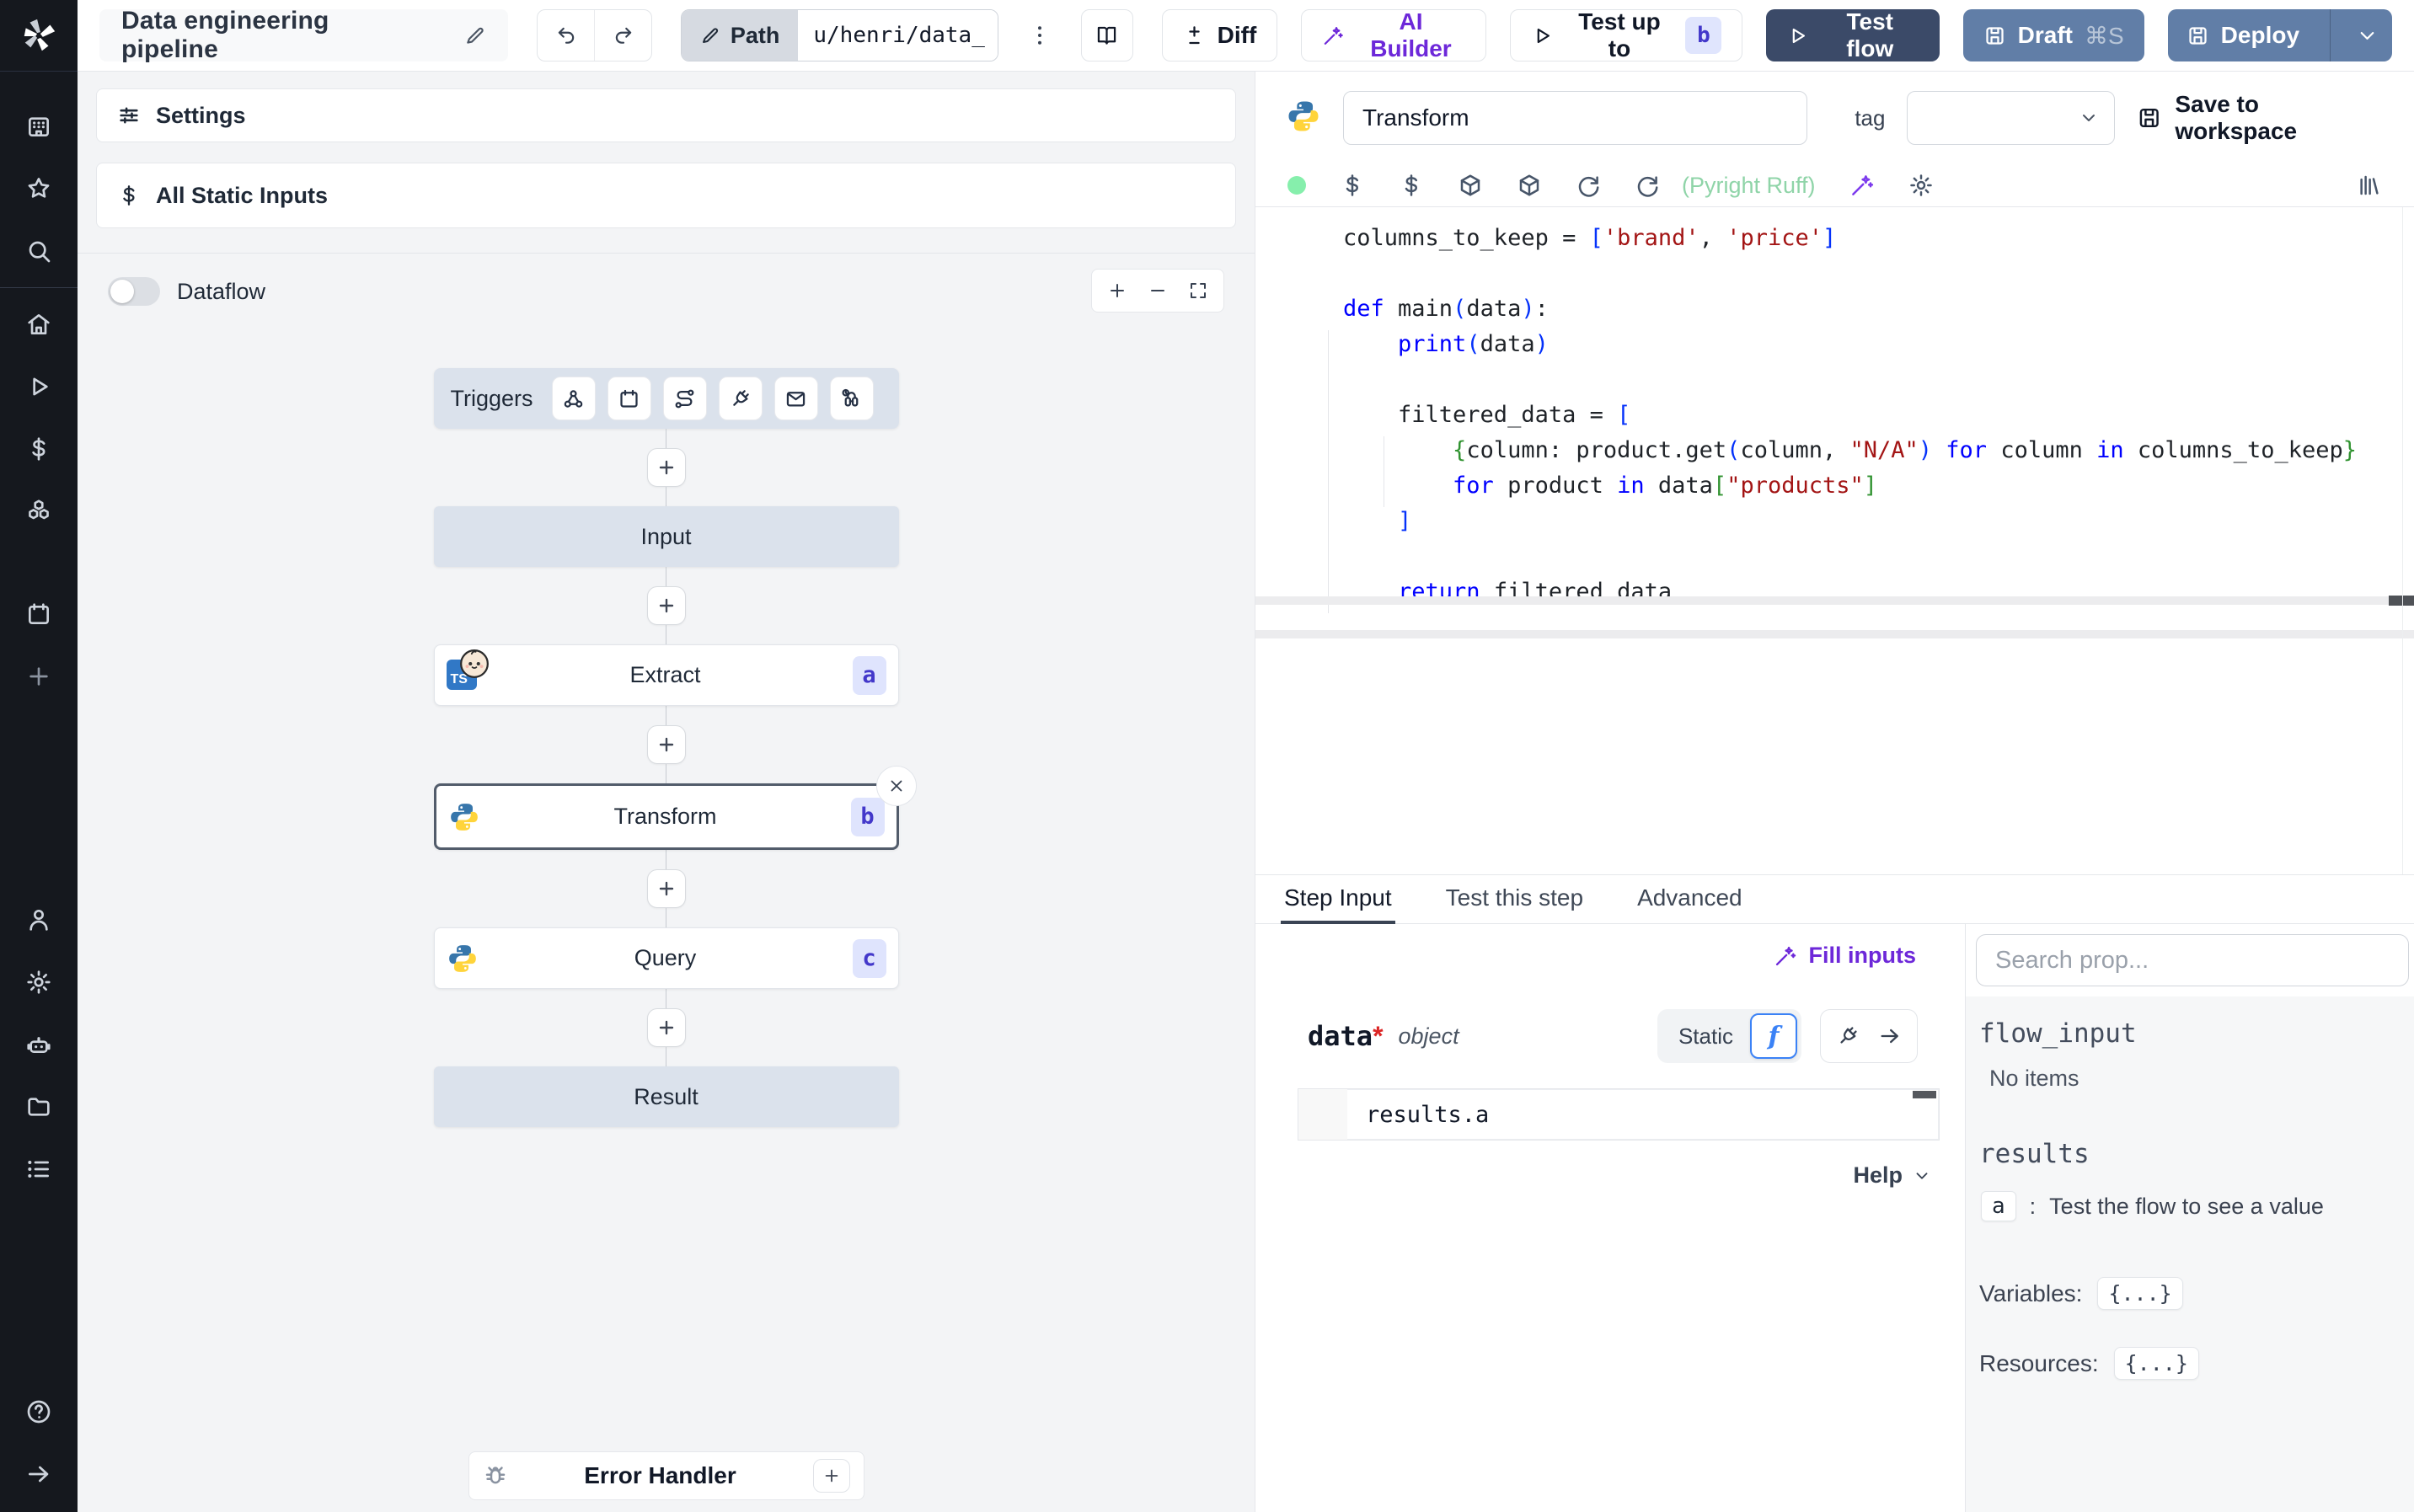 Image resolution: width=2414 pixels, height=1512 pixels. What do you see at coordinates (2189, 1154) in the screenshot?
I see `results-section-title: results` at bounding box center [2189, 1154].